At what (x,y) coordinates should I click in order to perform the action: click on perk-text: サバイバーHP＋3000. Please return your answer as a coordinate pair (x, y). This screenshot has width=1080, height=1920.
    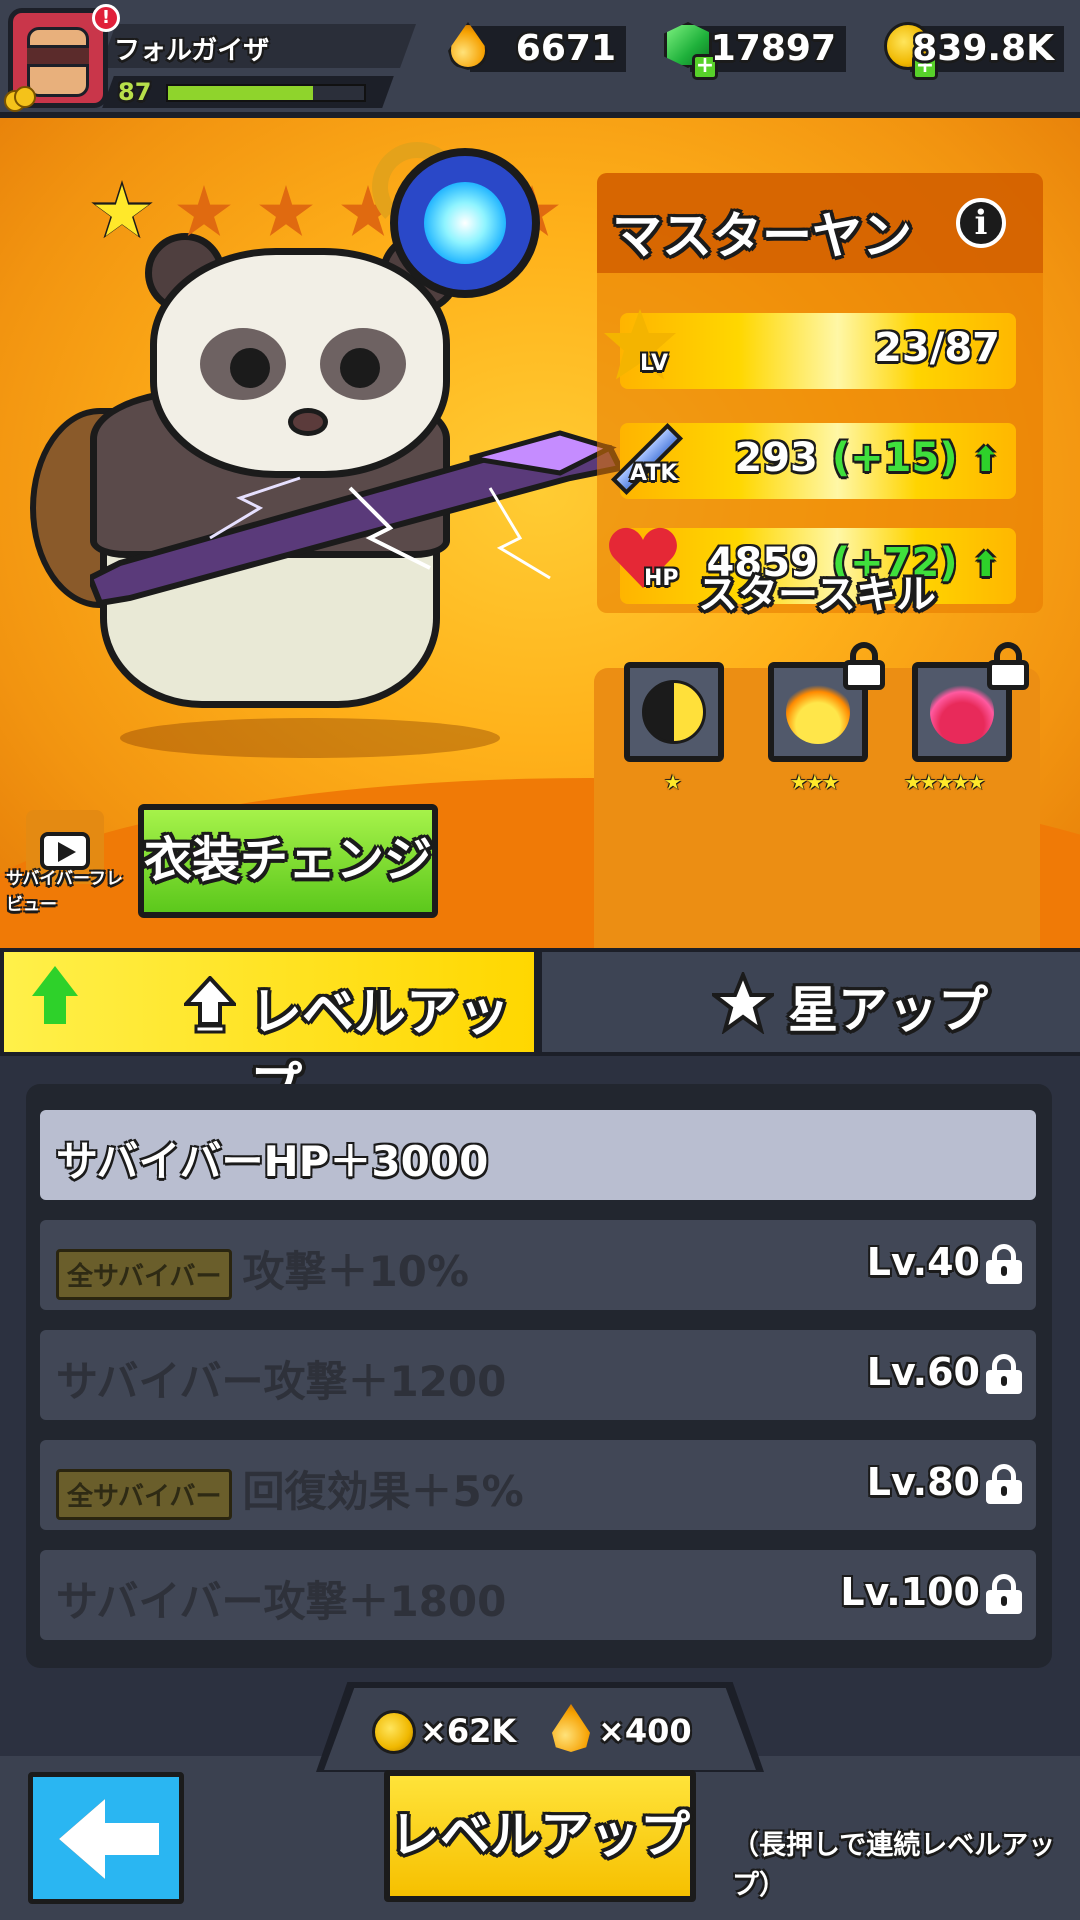
    Looking at the image, I should click on (272, 1161).